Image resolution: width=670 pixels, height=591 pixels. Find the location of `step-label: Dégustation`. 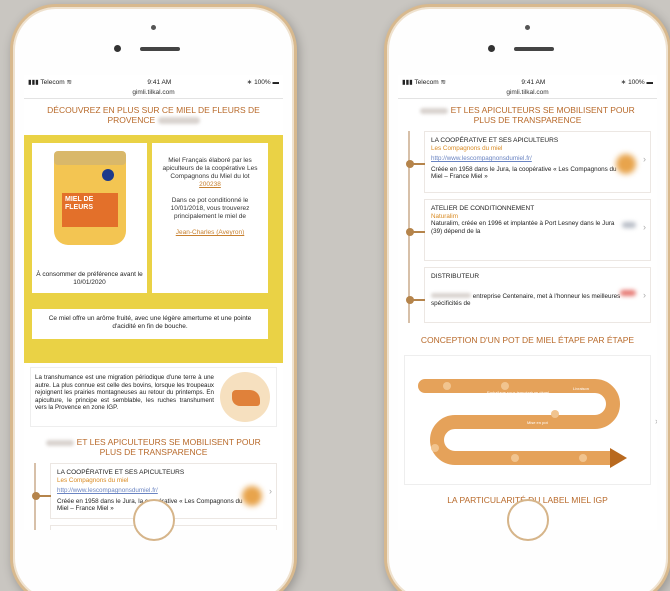

step-label: Dégustation is located at coordinates (581, 466).